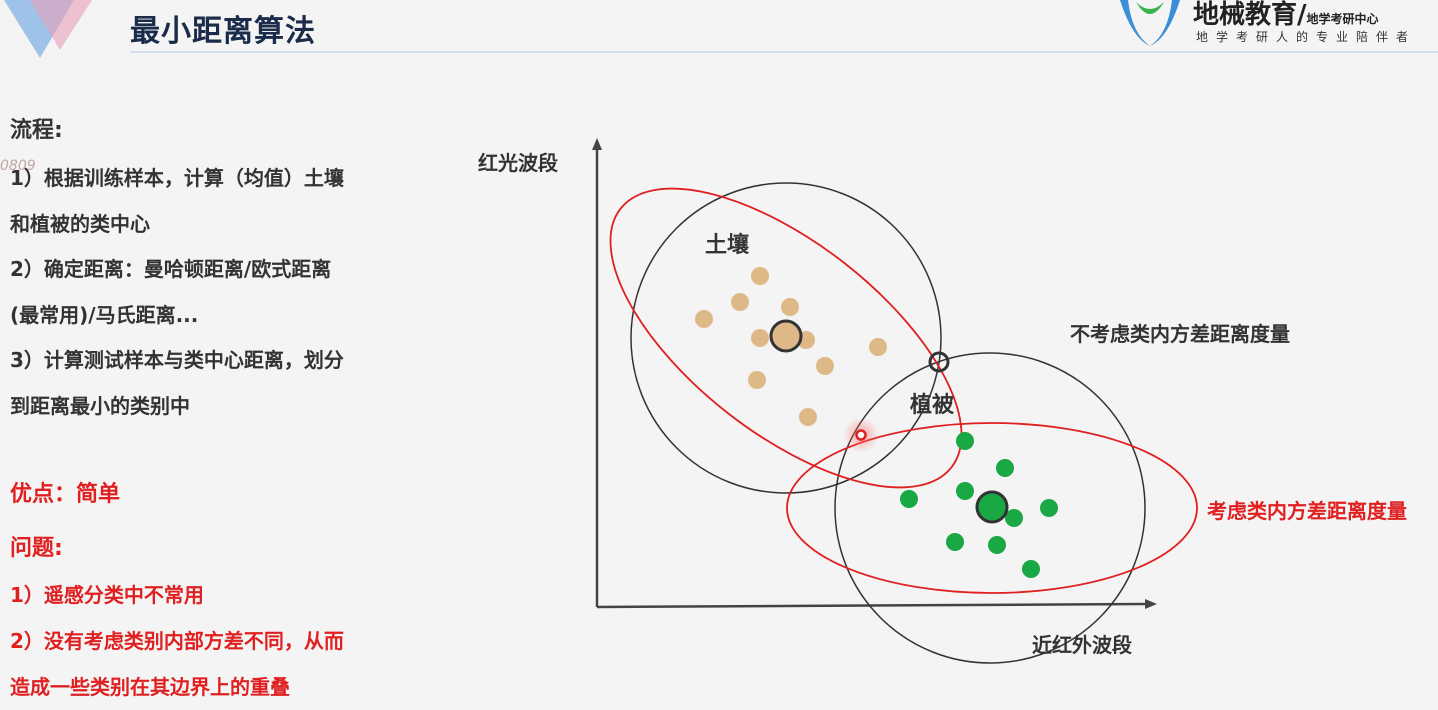 The width and height of the screenshot is (1438, 710). I want to click on x-axis-label: 近红外波段, so click(1082, 645).